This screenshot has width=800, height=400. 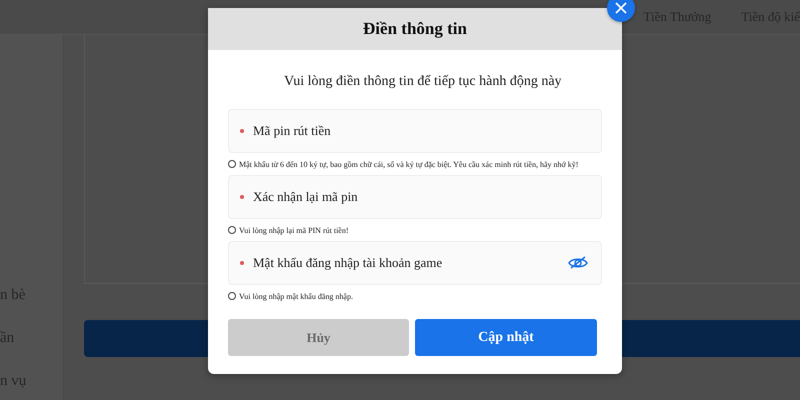 I want to click on update-button: Cập nhật, so click(x=506, y=337).